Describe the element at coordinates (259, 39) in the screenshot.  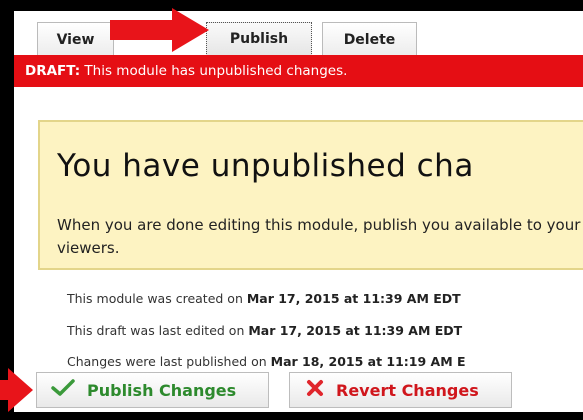
I see `tab-publish: Publish` at that location.